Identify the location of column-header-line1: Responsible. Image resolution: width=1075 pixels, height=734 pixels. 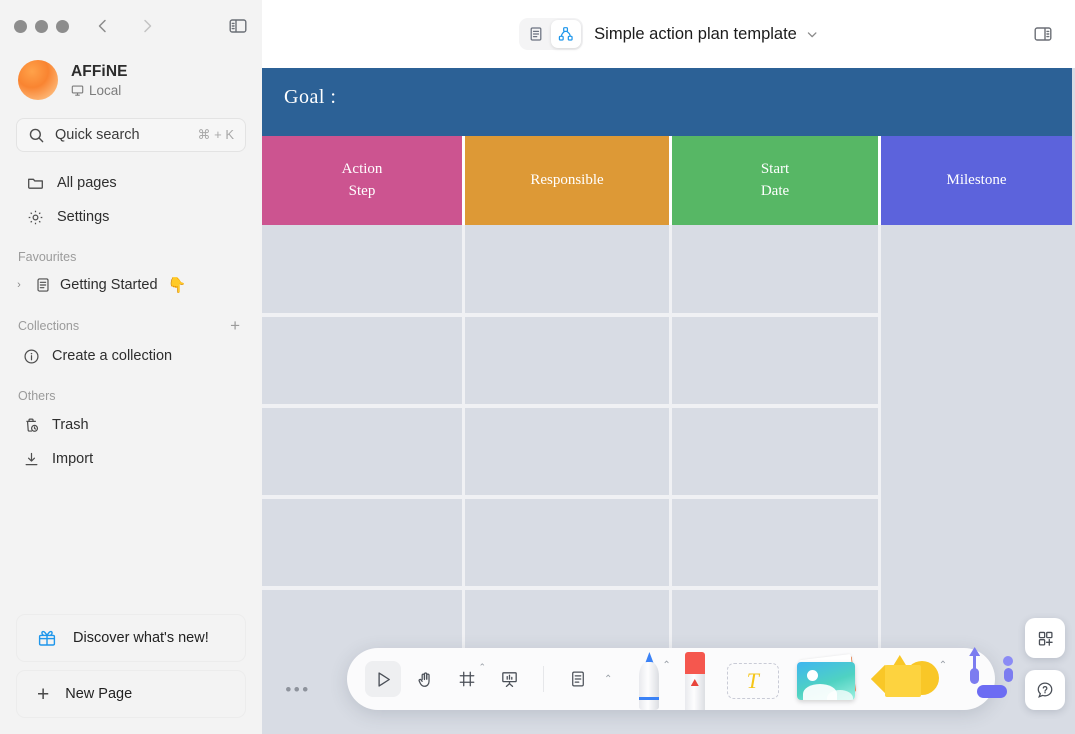
(567, 179).